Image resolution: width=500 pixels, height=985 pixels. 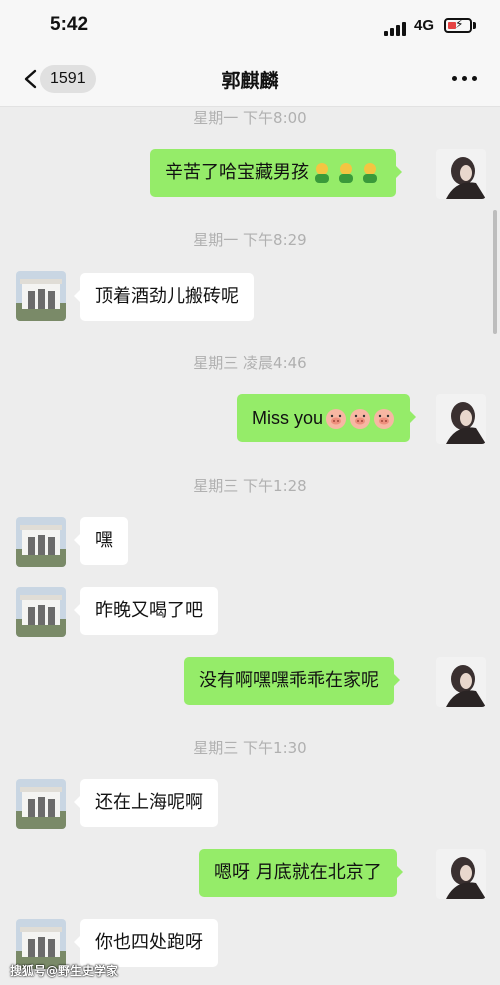 I want to click on network-type: 4G, so click(x=424, y=25).